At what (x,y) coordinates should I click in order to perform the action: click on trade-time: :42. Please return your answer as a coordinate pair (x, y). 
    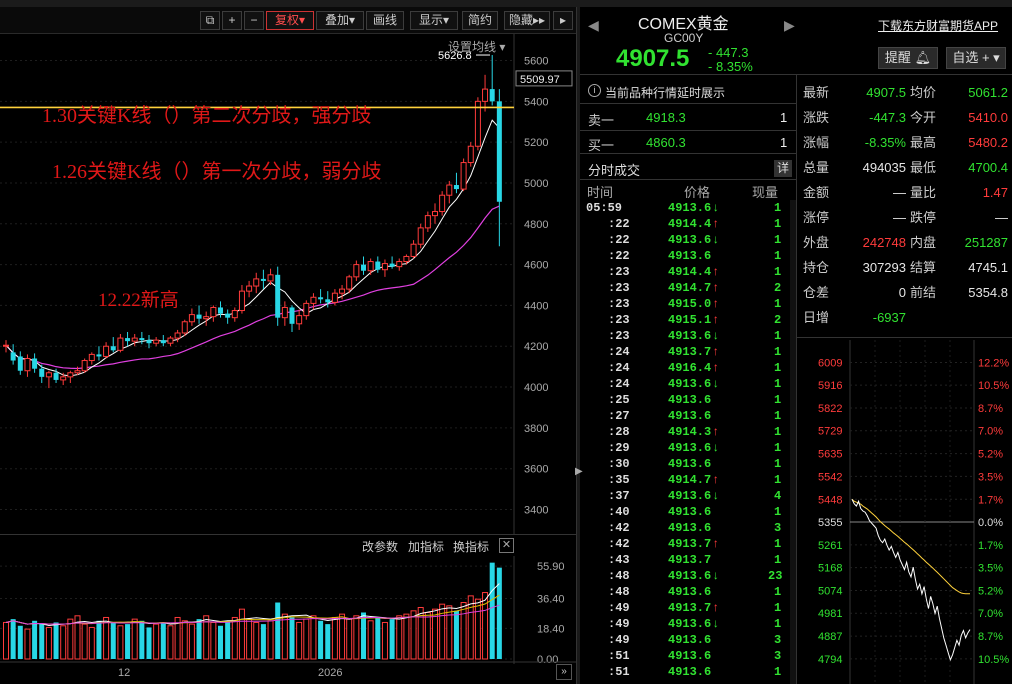
    Looking at the image, I should click on (619, 544).